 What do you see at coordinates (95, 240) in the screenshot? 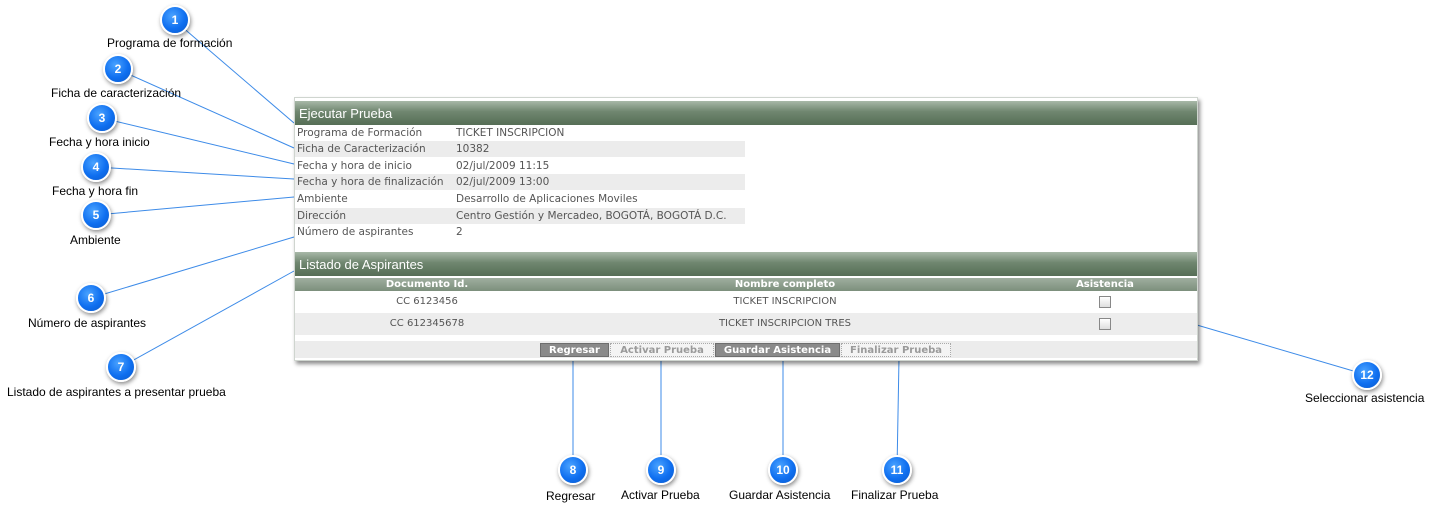
I see `callout-5-label: Ambiente` at bounding box center [95, 240].